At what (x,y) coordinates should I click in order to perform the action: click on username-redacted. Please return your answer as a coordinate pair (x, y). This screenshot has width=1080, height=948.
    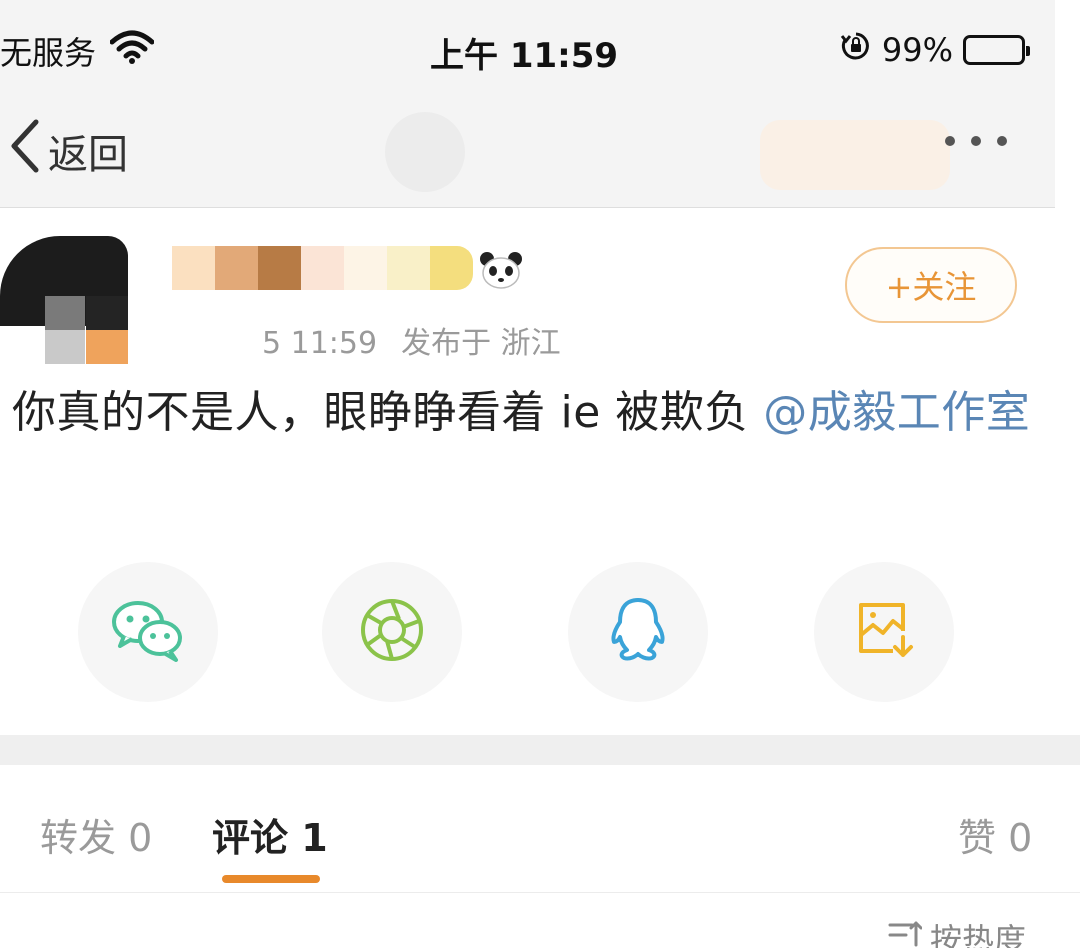
    Looking at the image, I should click on (322, 268).